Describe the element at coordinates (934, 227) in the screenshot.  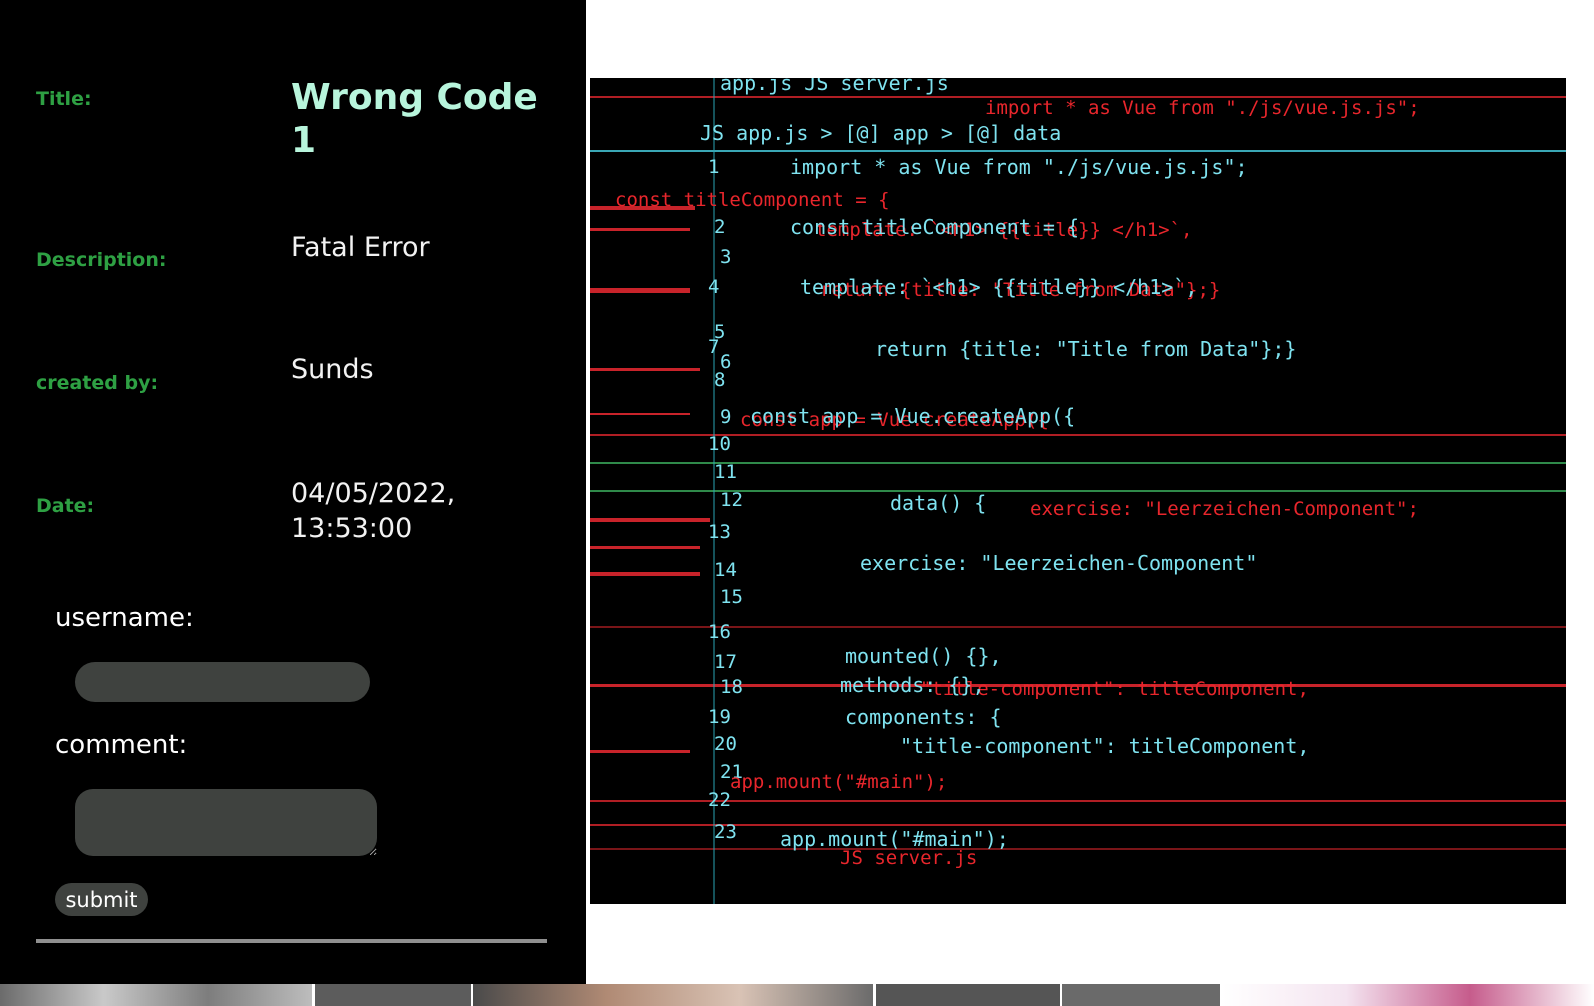
I see `code-line-cyan: const titleComponent = {` at that location.